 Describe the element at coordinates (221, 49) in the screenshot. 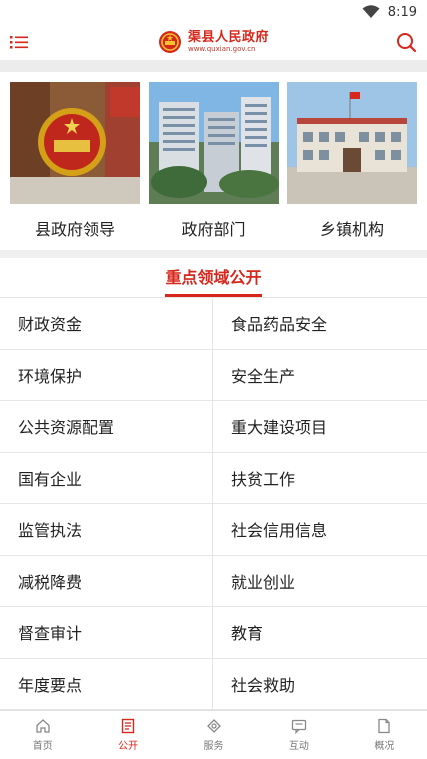

I see `site-url: www.quxian.gov.cn` at that location.